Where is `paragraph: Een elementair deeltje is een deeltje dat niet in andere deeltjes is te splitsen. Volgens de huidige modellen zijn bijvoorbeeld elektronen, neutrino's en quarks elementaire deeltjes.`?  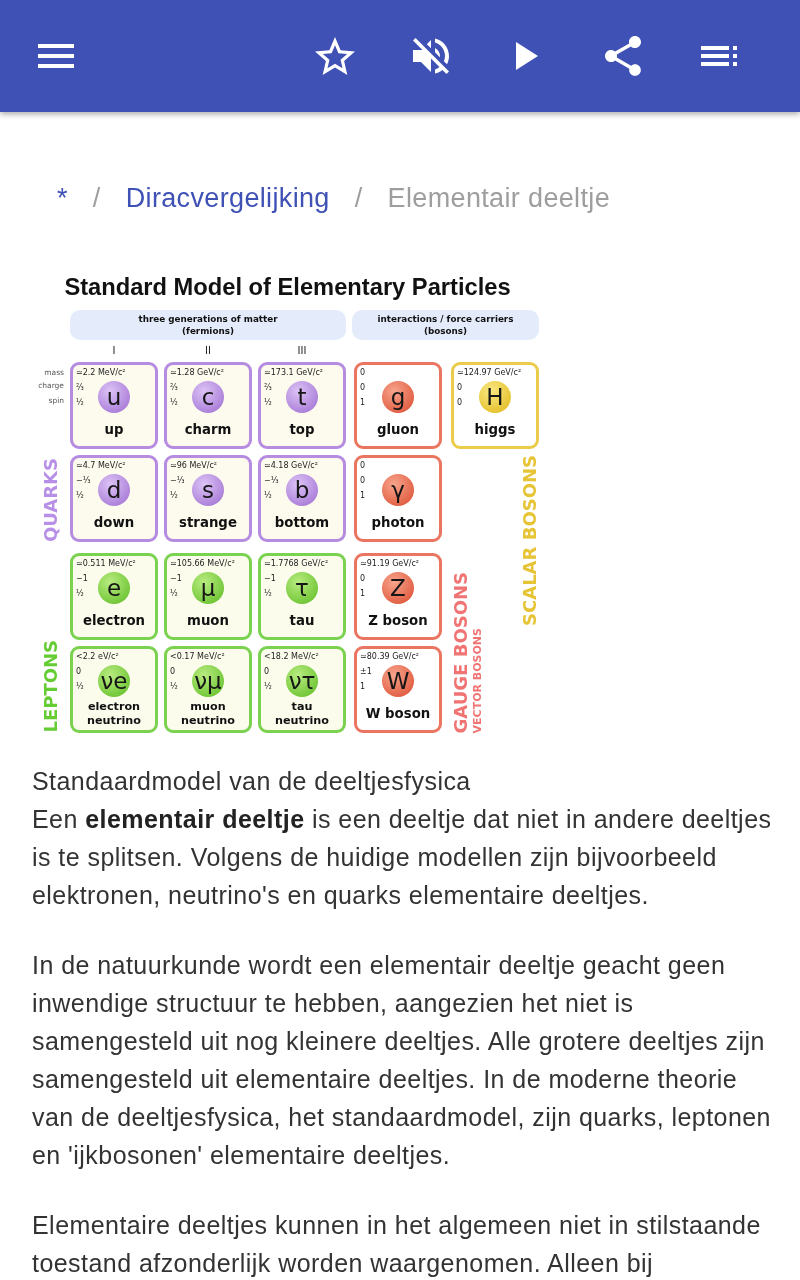 paragraph: Een elementair deeltje is een deeltje dat niet in andere deeltjes is te splitsen. Volgens de huidige modellen zijn bijvoorbeeld elektronen, neutrino's en quarks elementaire deeltjes. is located at coordinates (402, 857).